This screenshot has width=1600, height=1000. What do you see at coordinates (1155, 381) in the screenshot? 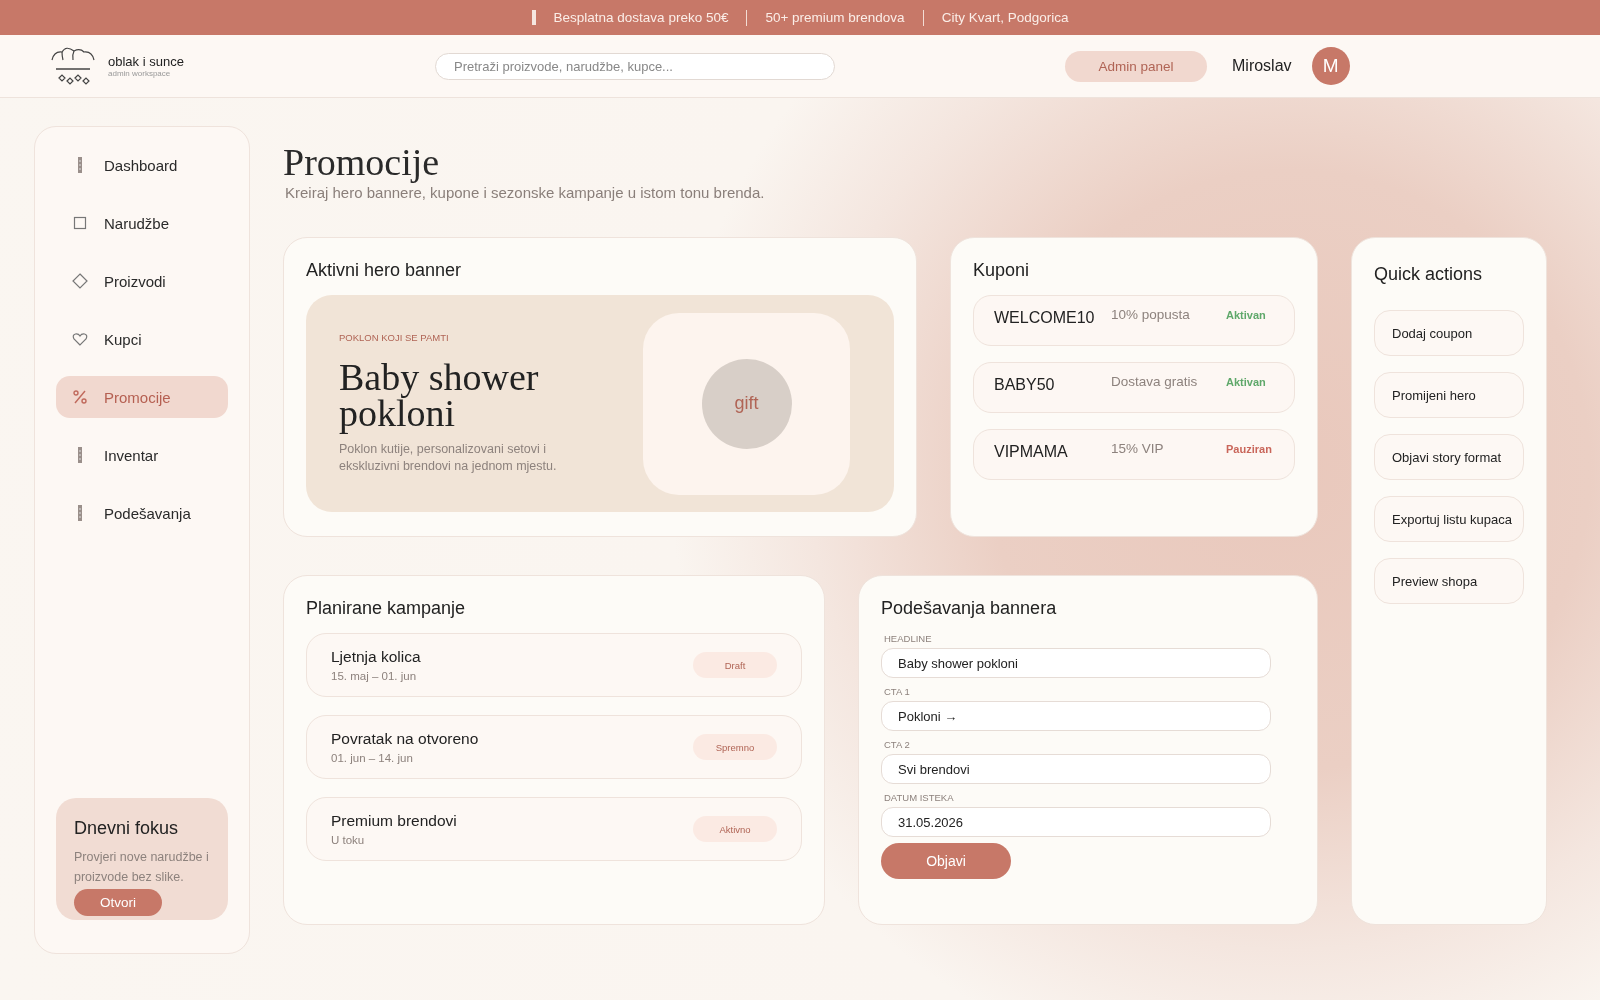
I see `coupon-description: Dostava gratis` at bounding box center [1155, 381].